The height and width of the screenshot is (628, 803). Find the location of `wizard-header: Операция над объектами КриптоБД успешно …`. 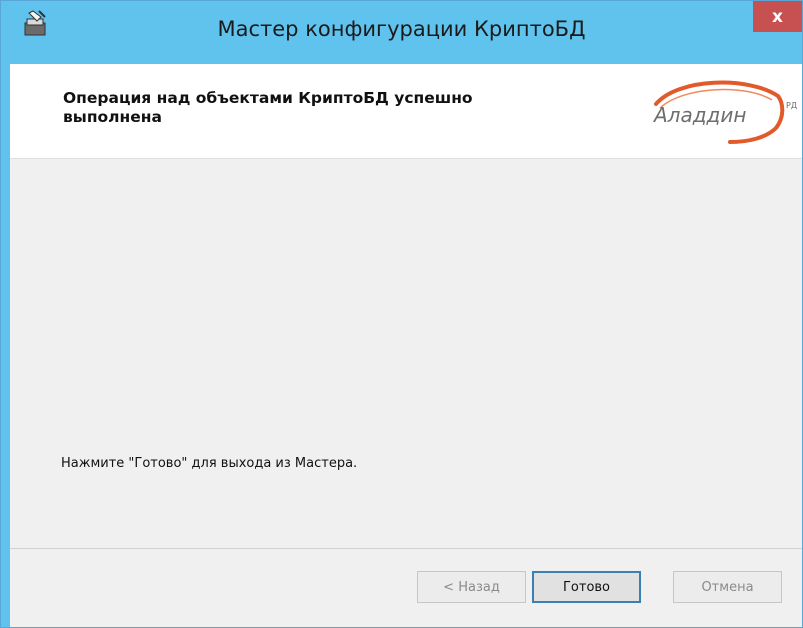

wizard-header: Операция над объектами КриптоБД успешно … is located at coordinates (406, 111).